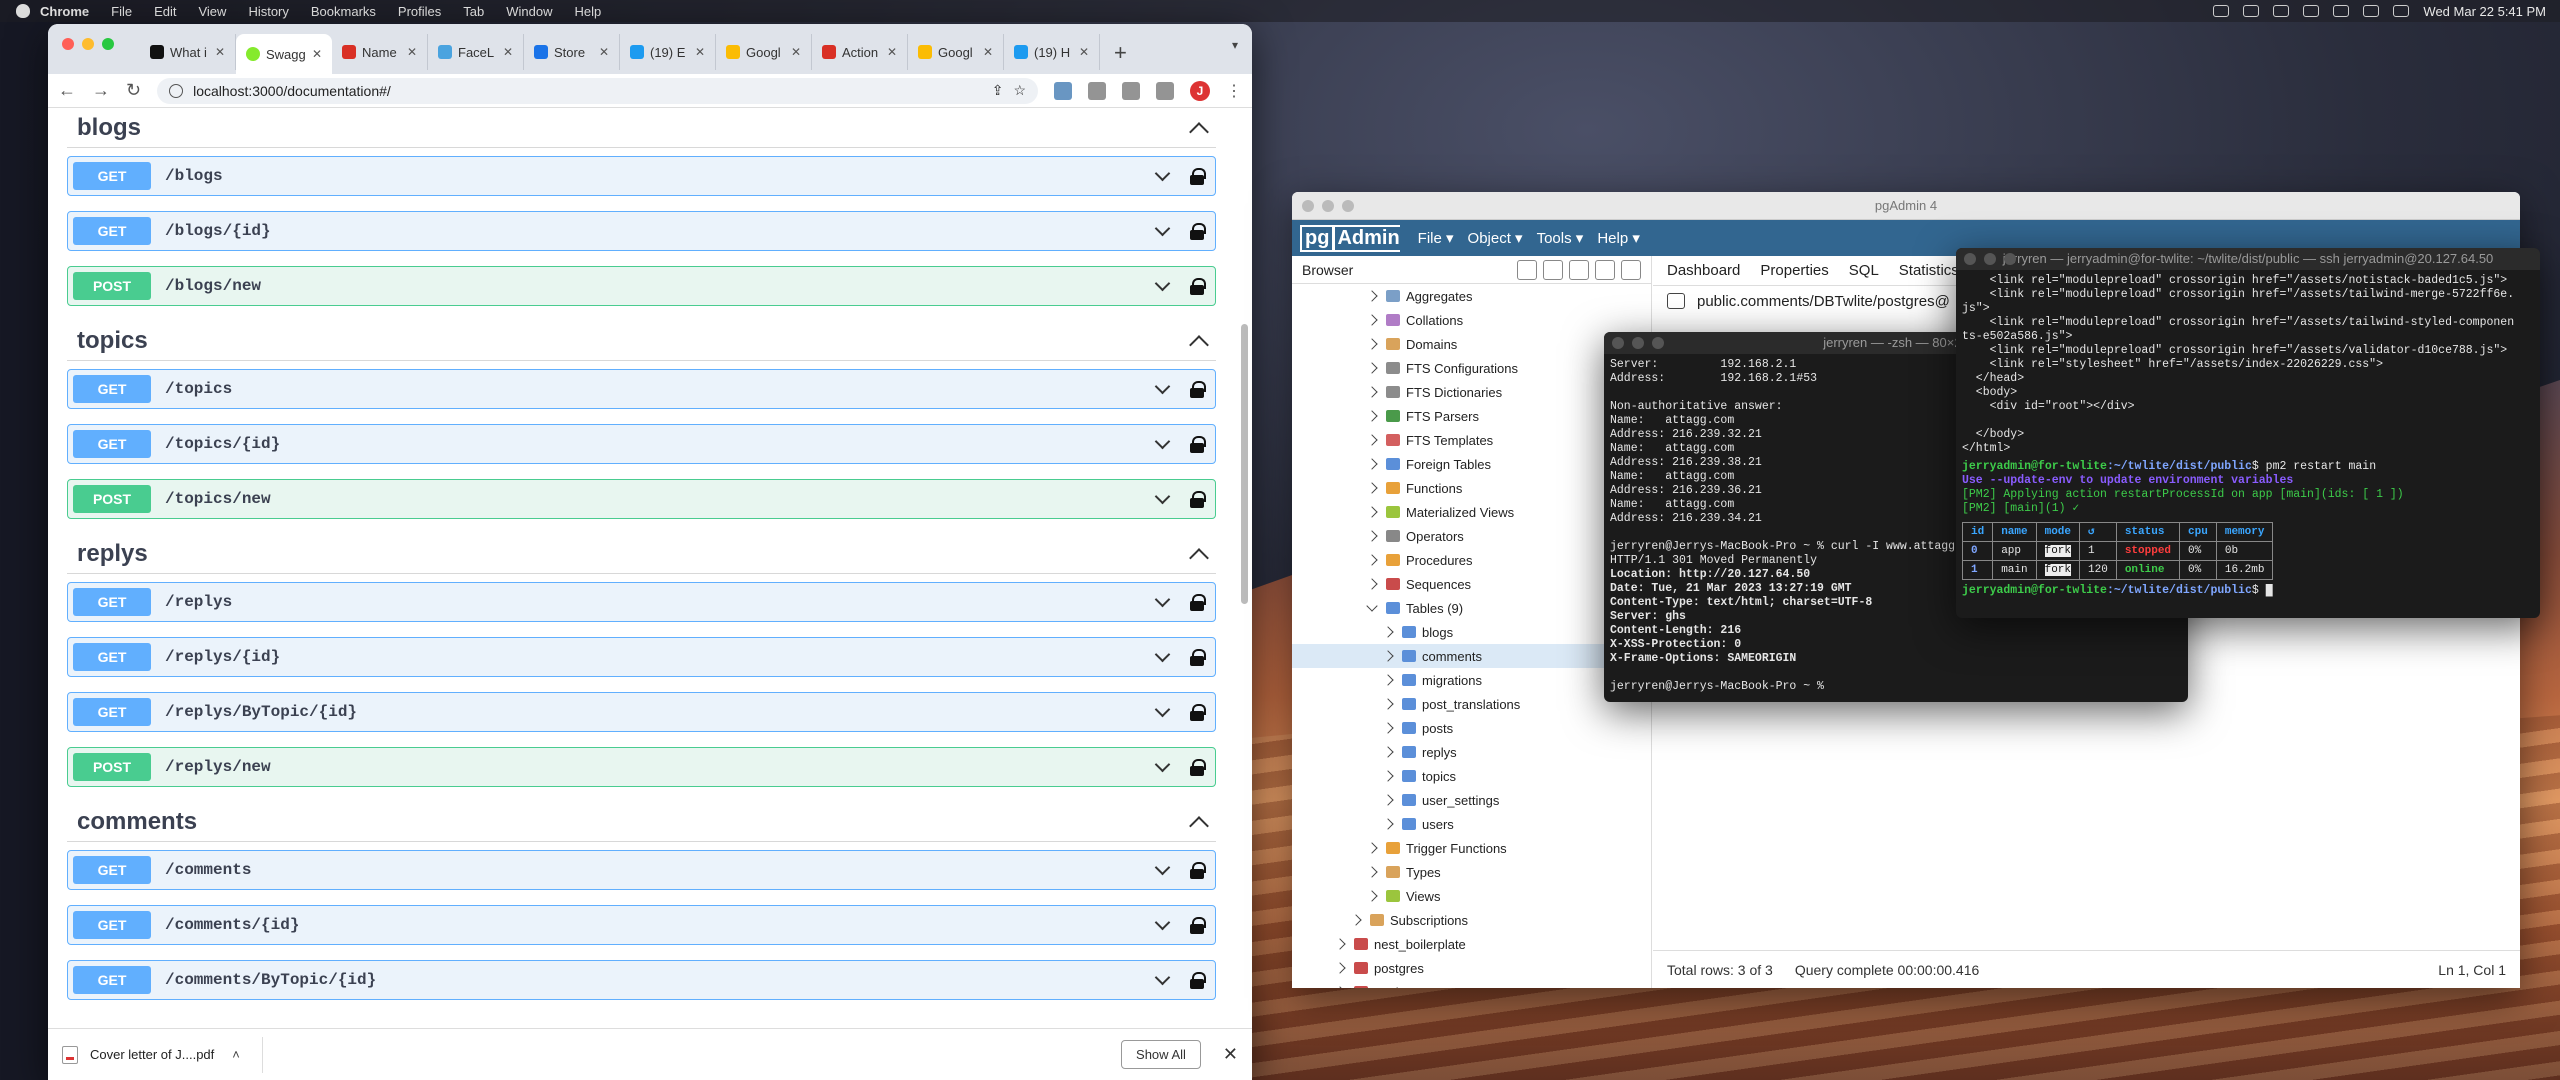 The width and height of the screenshot is (2560, 1080). I want to click on tree-node: FTS Templates, so click(1471, 440).